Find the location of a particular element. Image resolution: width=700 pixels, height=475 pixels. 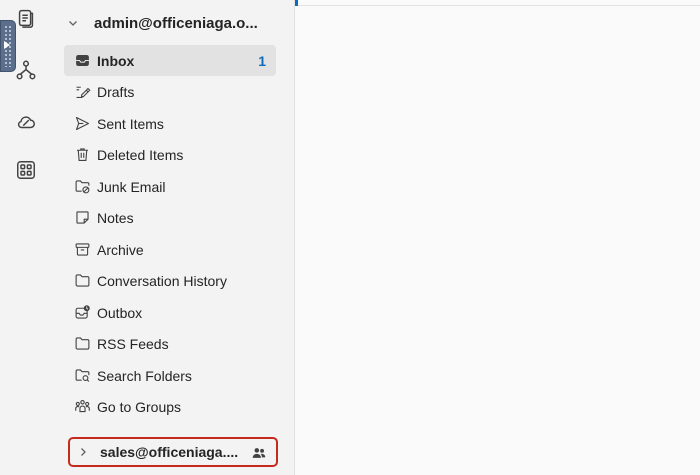

folder-archive: Archive is located at coordinates (170, 249).